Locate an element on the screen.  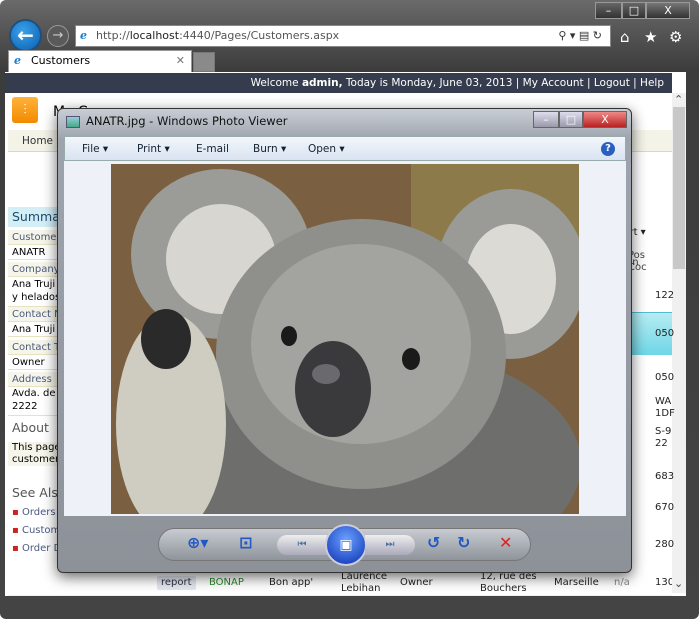
title-cell: Owner is located at coordinates (416, 582).